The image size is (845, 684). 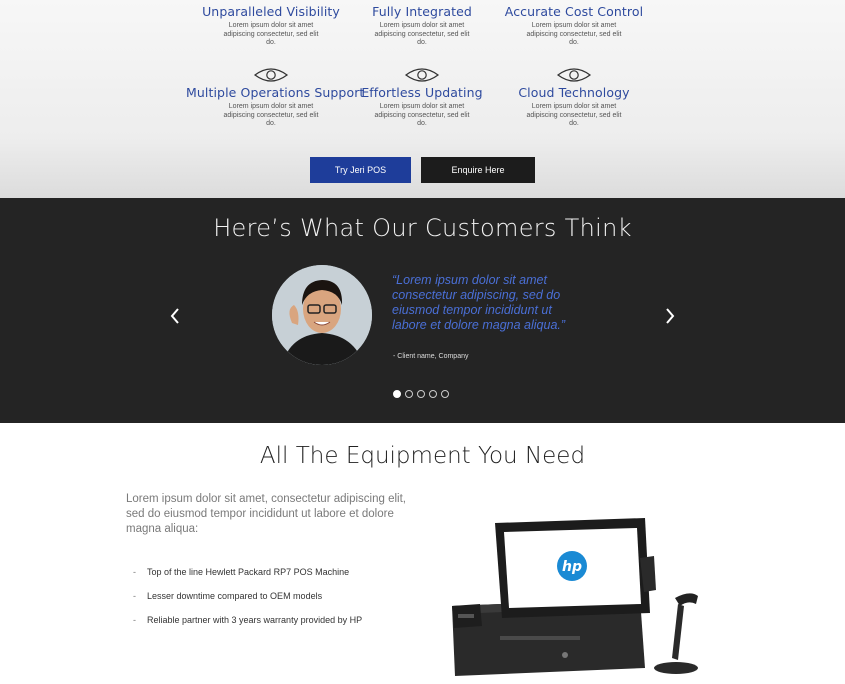 What do you see at coordinates (275, 92) in the screenshot?
I see `feature-title: Multiple Operations Support` at bounding box center [275, 92].